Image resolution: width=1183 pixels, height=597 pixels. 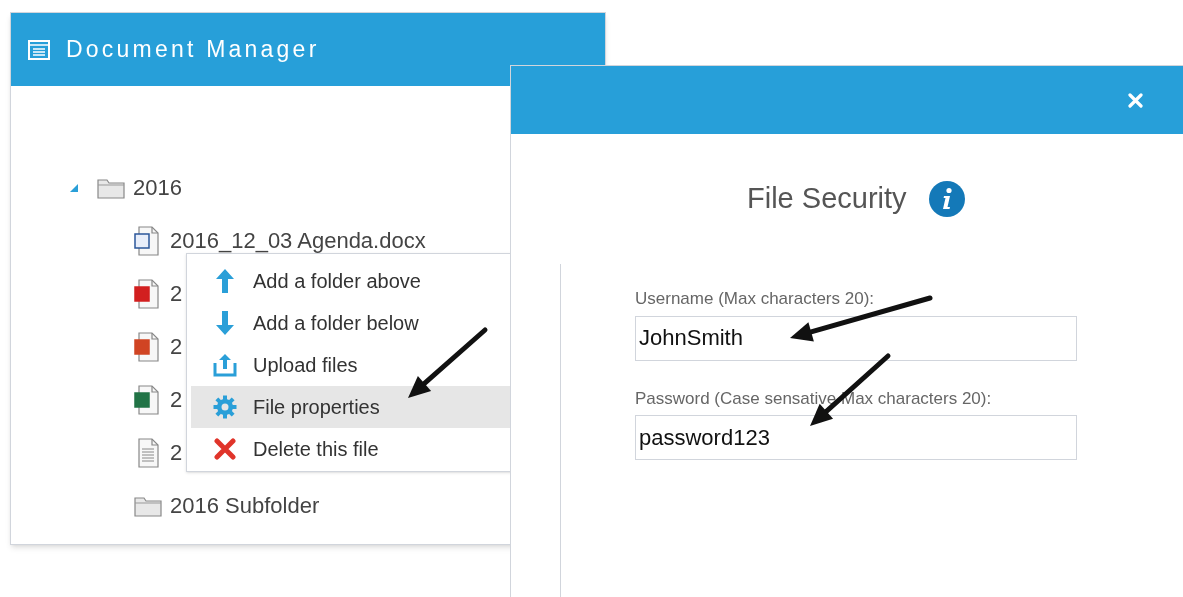 I want to click on info-icon, so click(x=946, y=199).